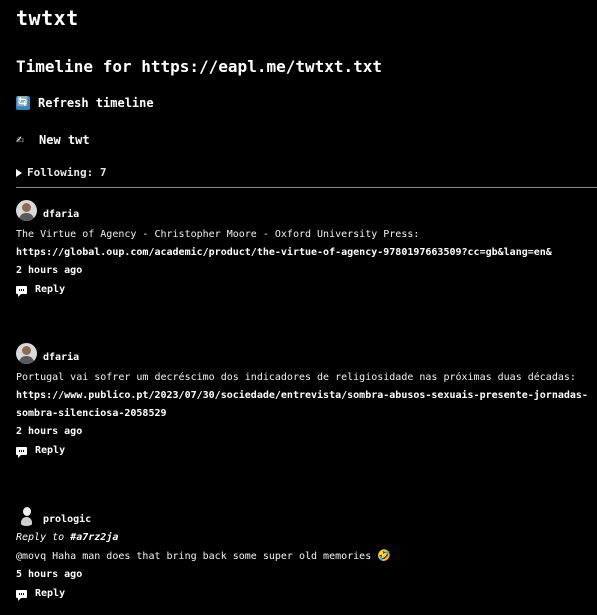 This screenshot has height=615, width=597. I want to click on refresh-timeline-button: 🔄 Refresh timeline, so click(85, 103).